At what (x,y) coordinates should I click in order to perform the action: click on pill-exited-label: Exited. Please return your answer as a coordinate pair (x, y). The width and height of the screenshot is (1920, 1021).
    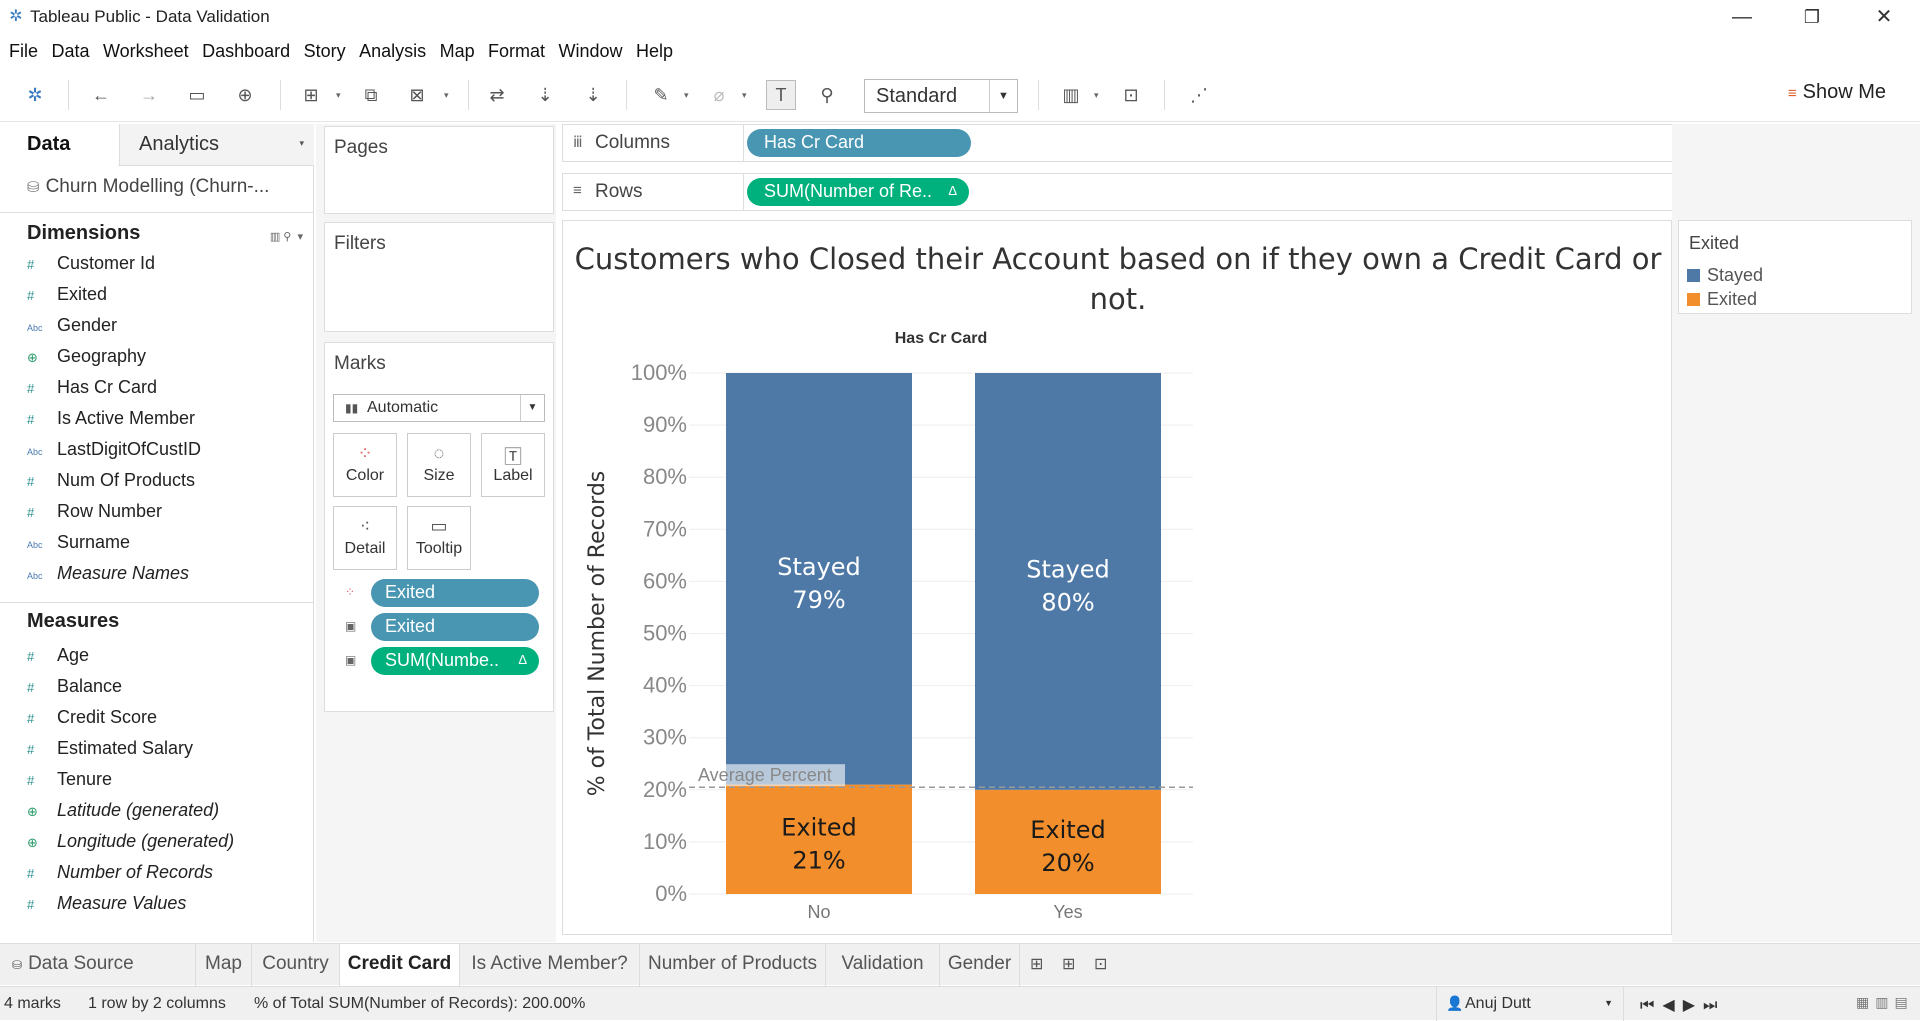
    Looking at the image, I should click on (455, 627).